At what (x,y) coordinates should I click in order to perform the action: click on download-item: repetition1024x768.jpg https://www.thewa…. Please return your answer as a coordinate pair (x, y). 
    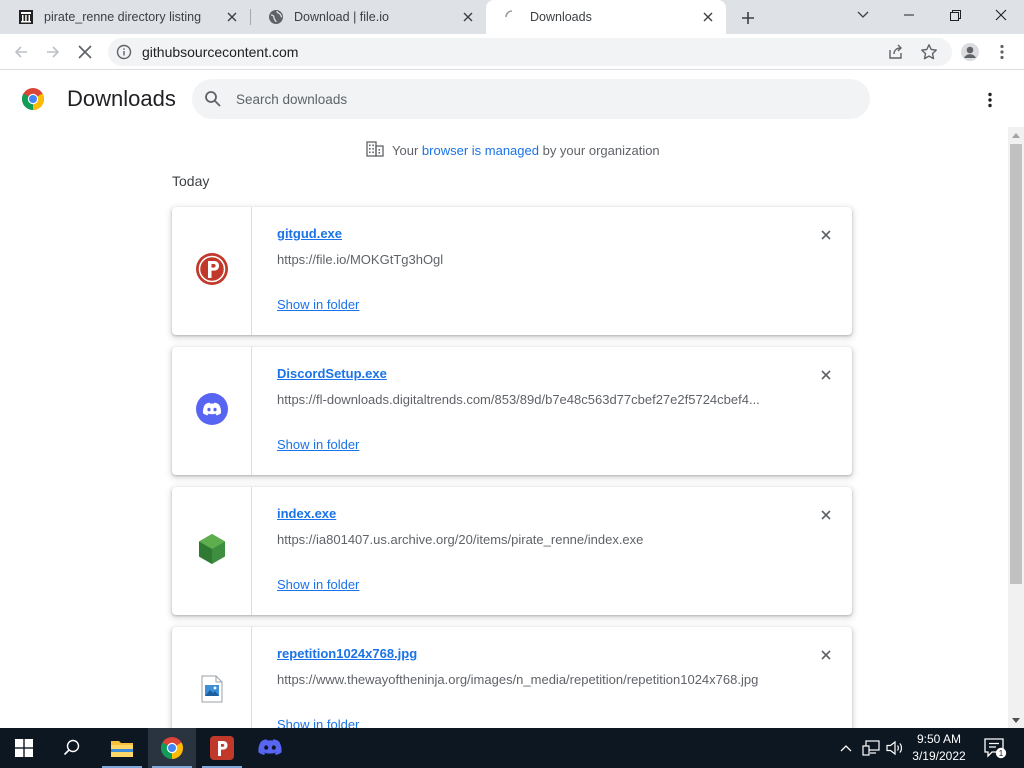
    Looking at the image, I should click on (512, 677).